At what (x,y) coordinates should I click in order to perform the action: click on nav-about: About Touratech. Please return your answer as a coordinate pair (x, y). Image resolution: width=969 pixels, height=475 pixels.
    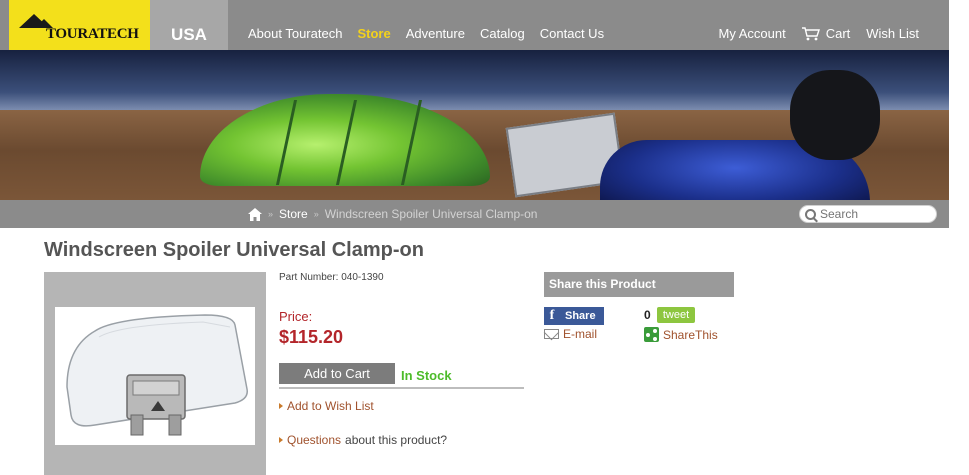
    Looking at the image, I should click on (295, 33).